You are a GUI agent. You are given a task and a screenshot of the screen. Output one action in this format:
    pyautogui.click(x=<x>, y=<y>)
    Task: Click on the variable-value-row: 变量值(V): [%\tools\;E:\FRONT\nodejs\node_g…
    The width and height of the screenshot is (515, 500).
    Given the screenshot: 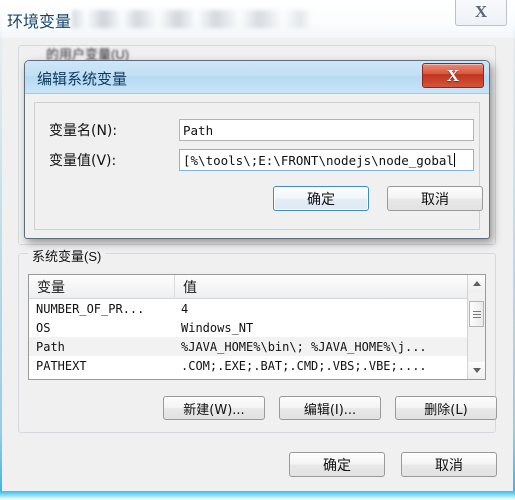 What is the action you would take?
    pyautogui.click(x=261, y=160)
    